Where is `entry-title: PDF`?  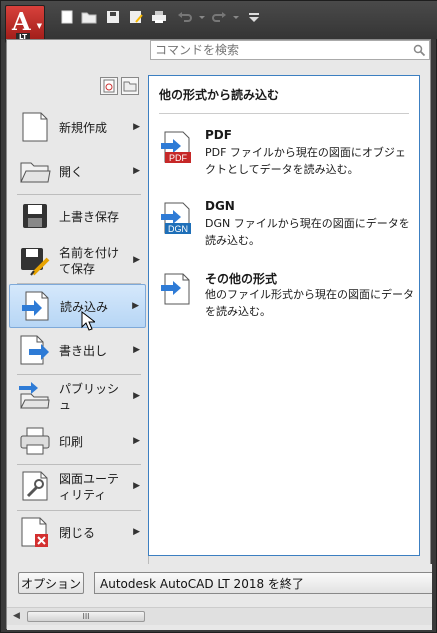
entry-title: PDF is located at coordinates (218, 135).